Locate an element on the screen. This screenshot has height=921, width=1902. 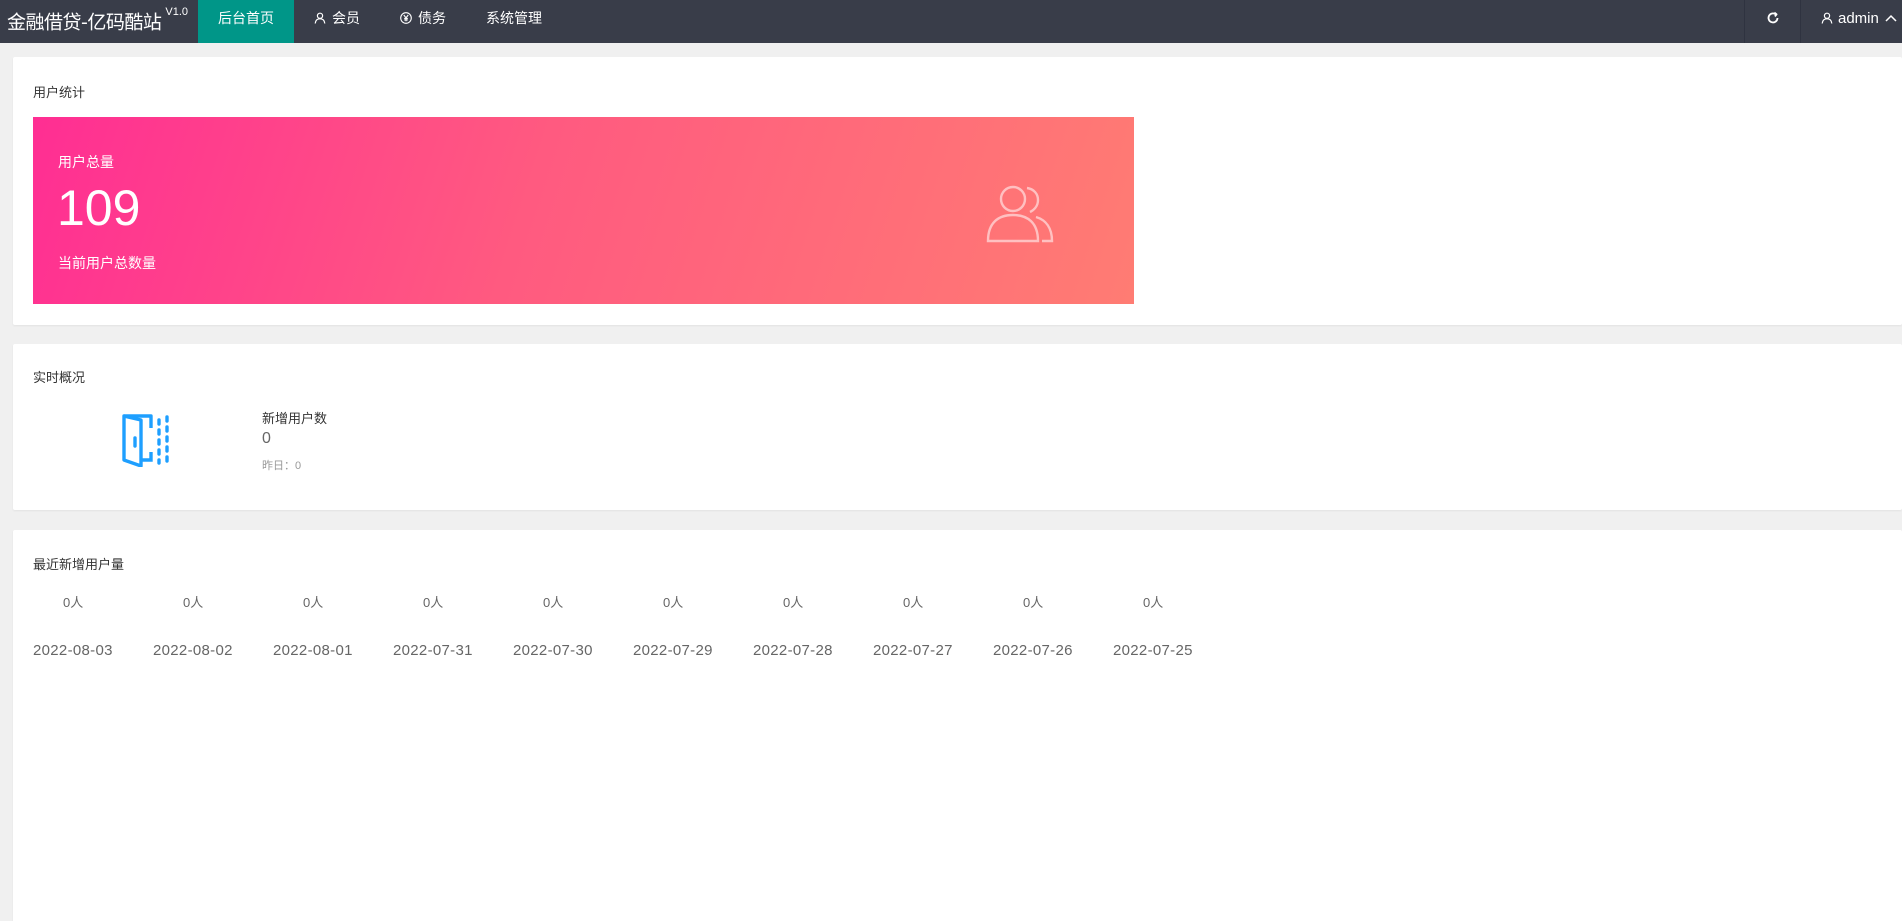
users-icon is located at coordinates (1020, 214).